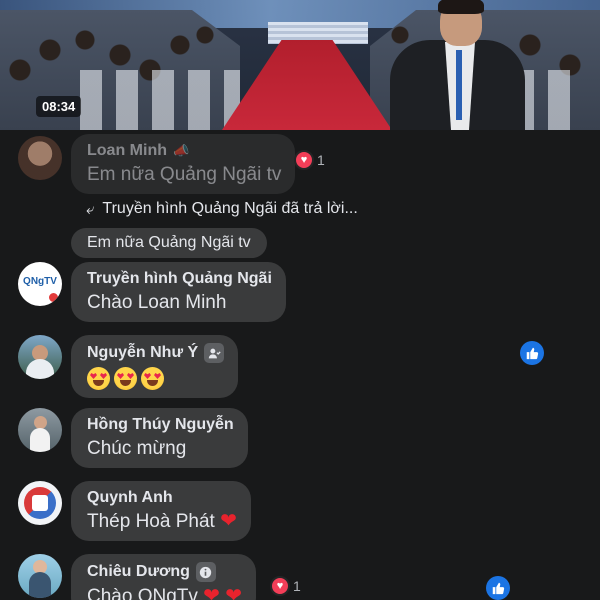 Image resolution: width=600 pixels, height=600 pixels. Describe the element at coordinates (184, 174) in the screenshot. I see `comment-text: Em nữa Quảng Ngãi tv` at that location.